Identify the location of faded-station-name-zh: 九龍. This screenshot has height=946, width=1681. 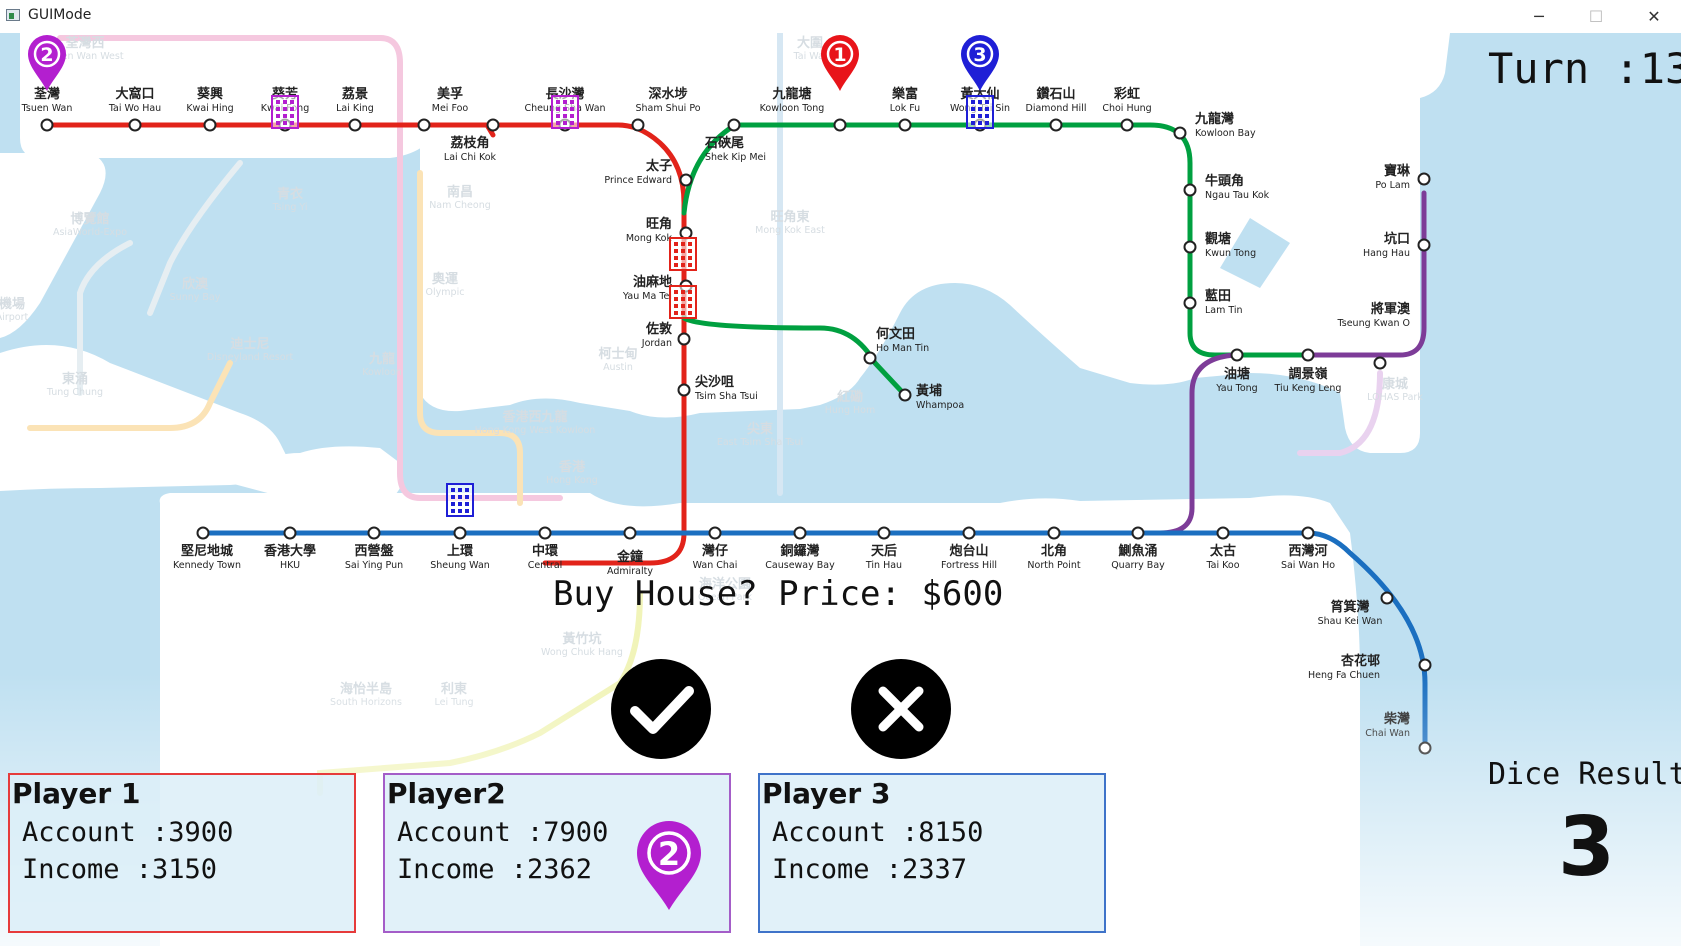
(381, 359).